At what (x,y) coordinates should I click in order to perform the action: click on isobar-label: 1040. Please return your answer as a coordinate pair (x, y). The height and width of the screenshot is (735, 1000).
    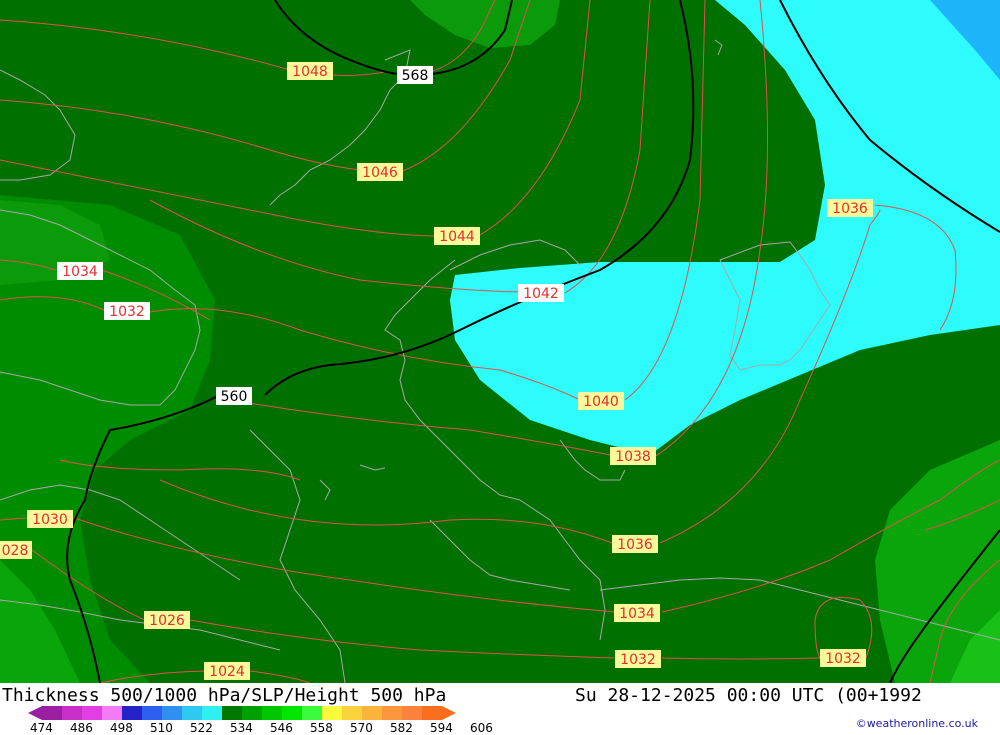
    Looking at the image, I should click on (601, 401).